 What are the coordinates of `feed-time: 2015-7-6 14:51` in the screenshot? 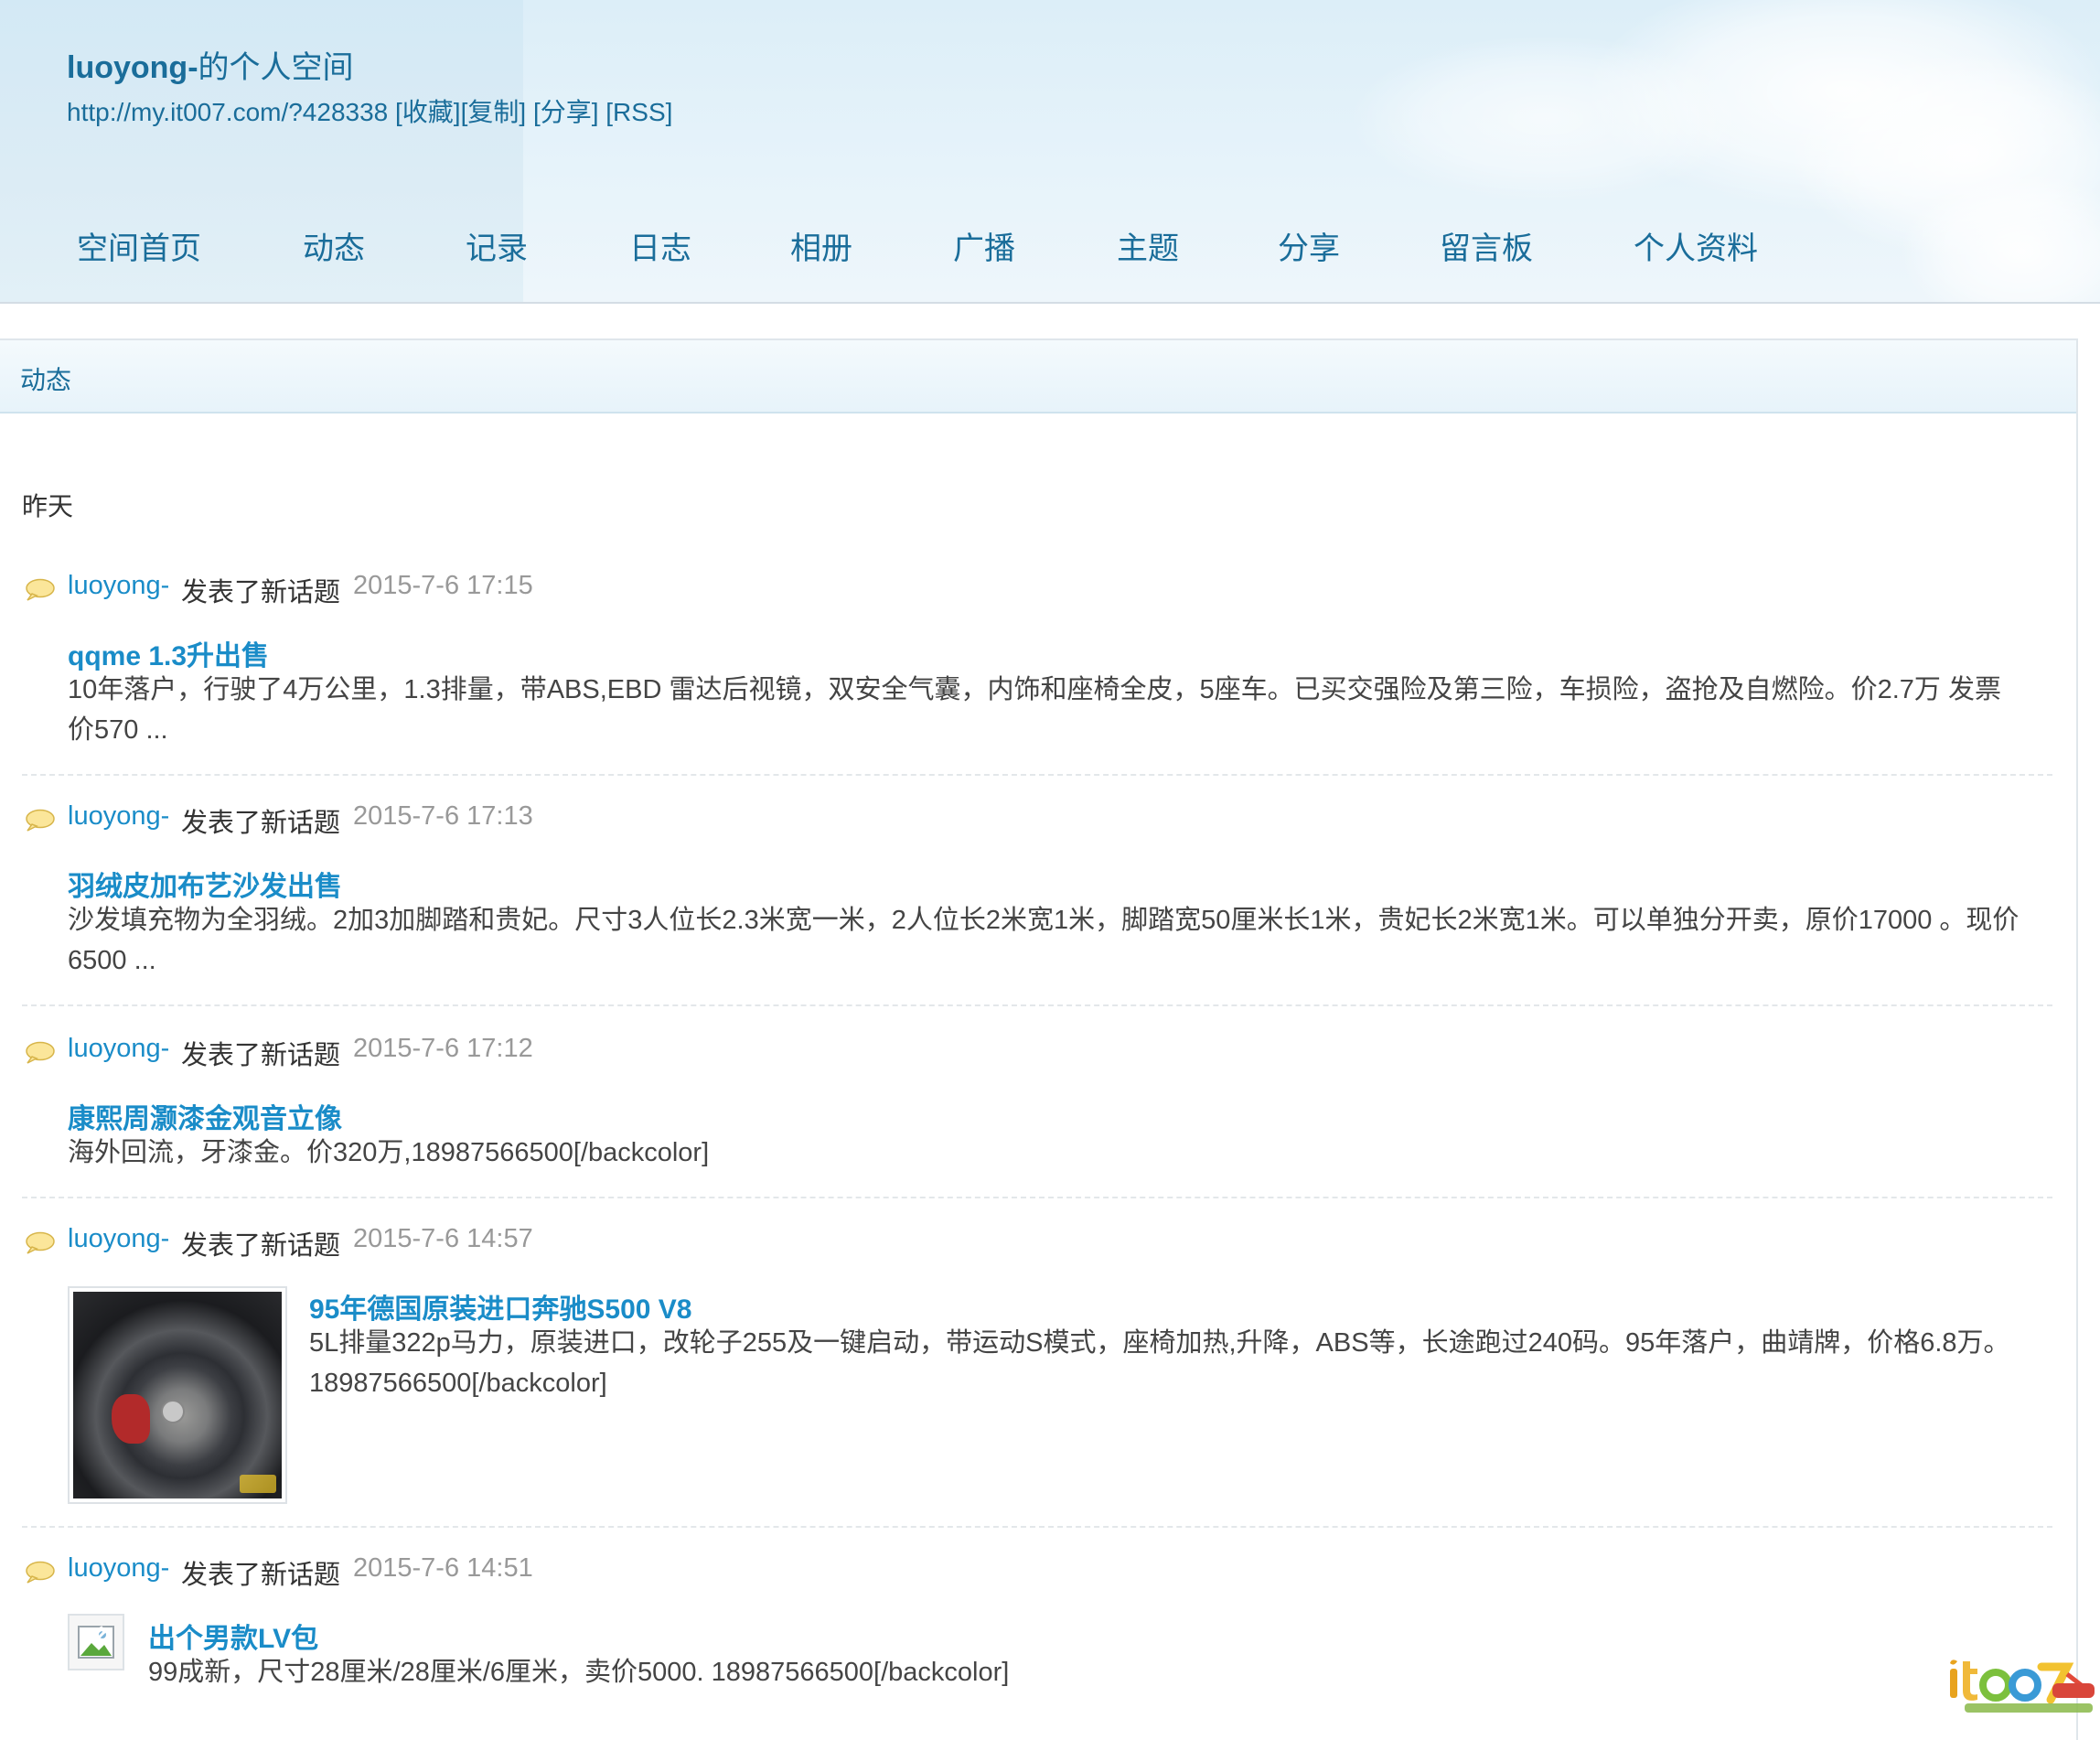 It's located at (443, 1568).